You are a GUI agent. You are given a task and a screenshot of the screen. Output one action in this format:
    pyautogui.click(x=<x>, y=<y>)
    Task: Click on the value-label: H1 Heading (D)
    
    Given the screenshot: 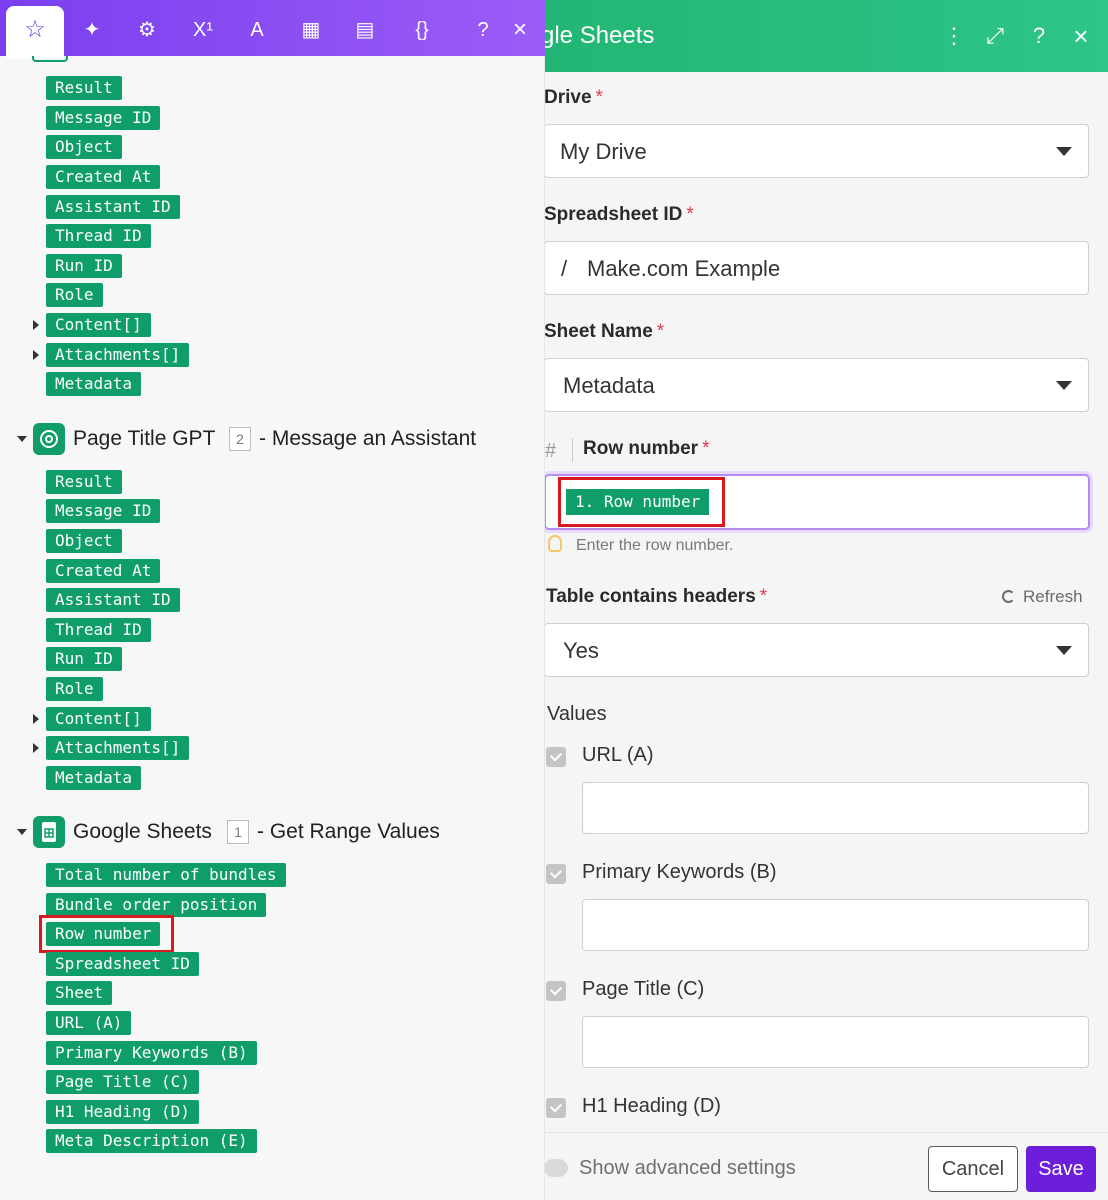 What is the action you would take?
    pyautogui.click(x=651, y=1106)
    